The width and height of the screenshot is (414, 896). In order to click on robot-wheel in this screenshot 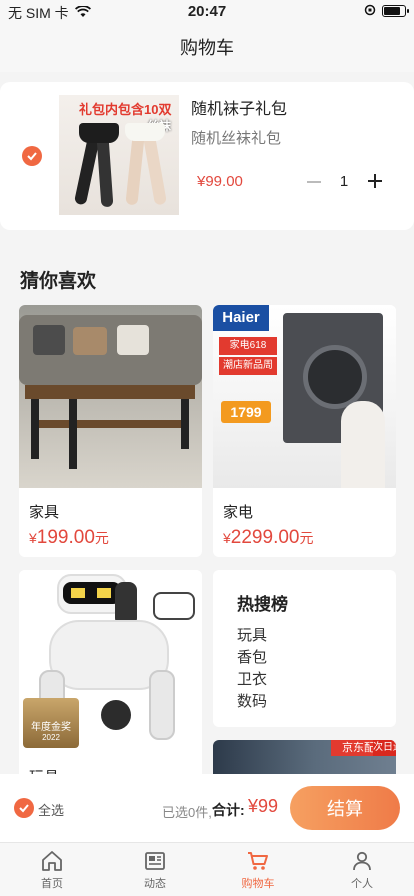, I will do `click(116, 715)`.